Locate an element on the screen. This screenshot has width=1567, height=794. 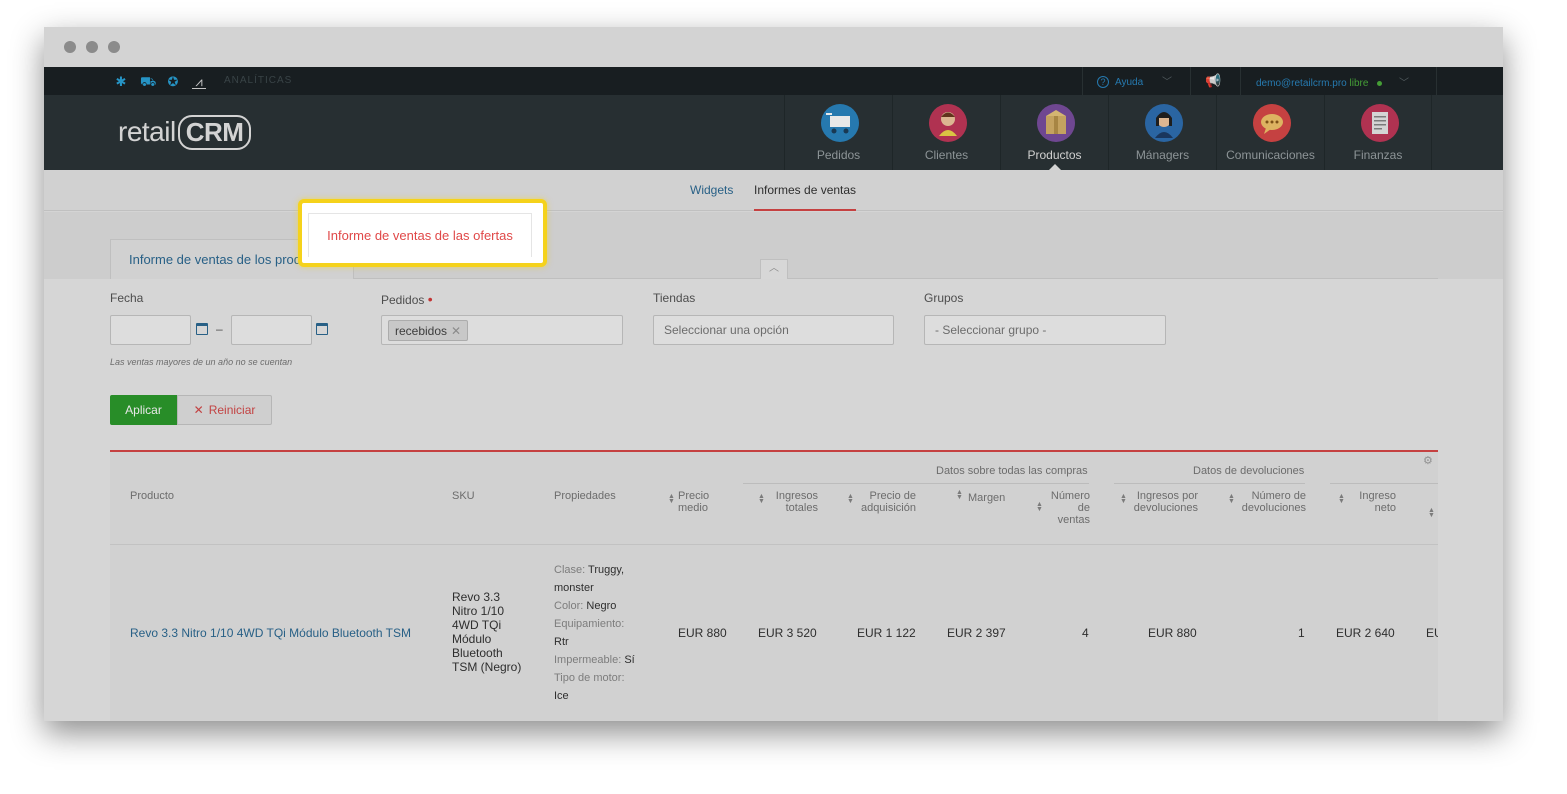
window-close-dot is located at coordinates (70, 47).